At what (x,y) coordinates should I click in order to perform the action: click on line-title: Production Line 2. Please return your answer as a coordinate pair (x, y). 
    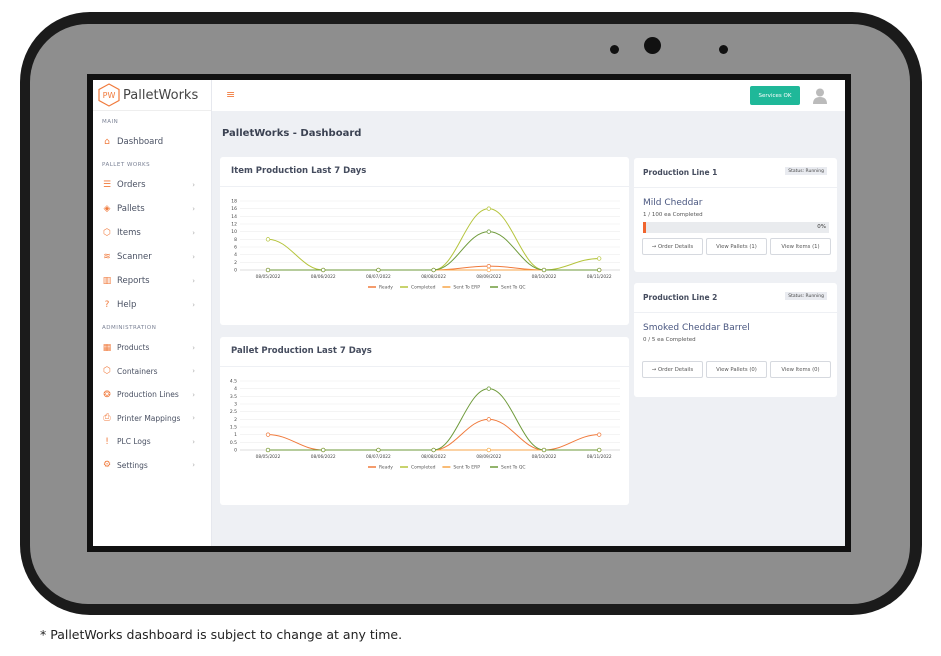
    Looking at the image, I should click on (680, 297).